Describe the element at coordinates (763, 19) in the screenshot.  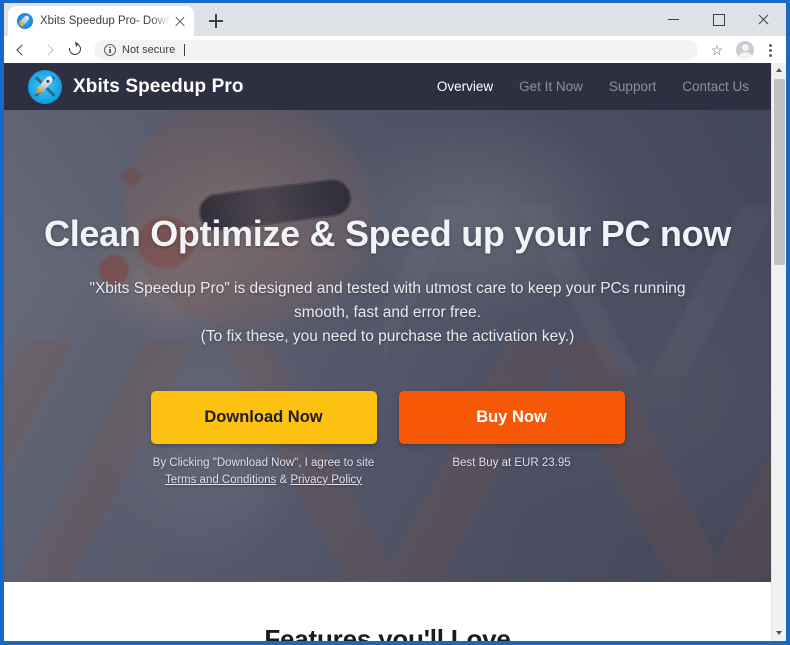
I see `window-close-button` at that location.